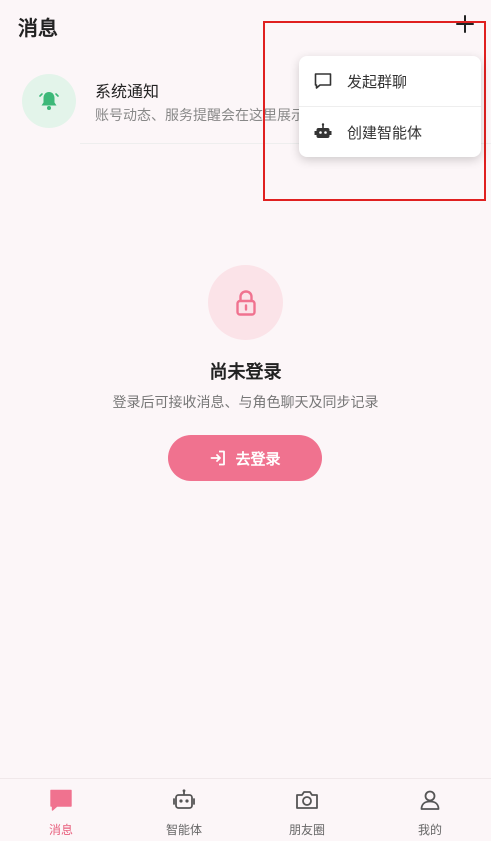 This screenshot has width=491, height=841. Describe the element at coordinates (38, 28) in the screenshot. I see `page-title: 消息` at that location.